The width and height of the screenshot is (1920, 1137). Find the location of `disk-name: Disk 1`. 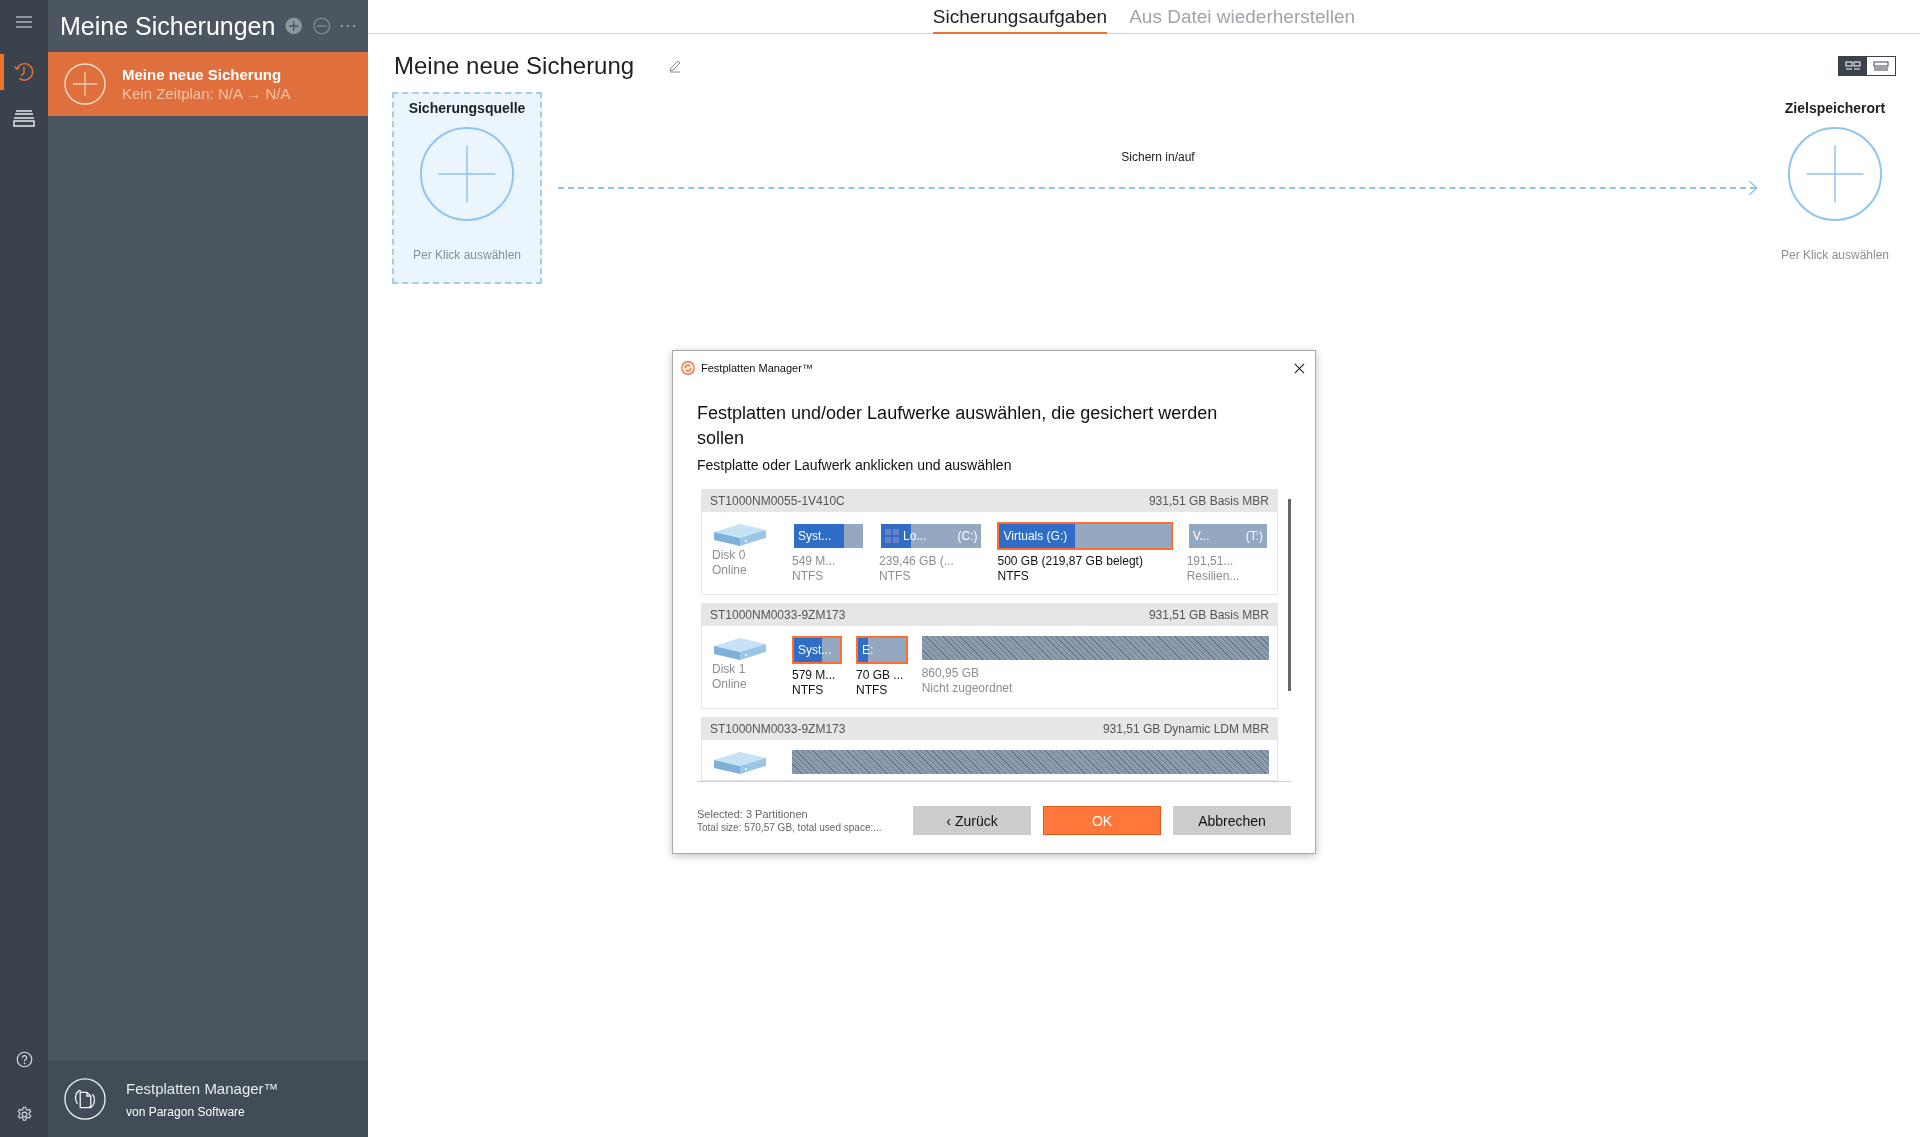

disk-name: Disk 1 is located at coordinates (729, 669).